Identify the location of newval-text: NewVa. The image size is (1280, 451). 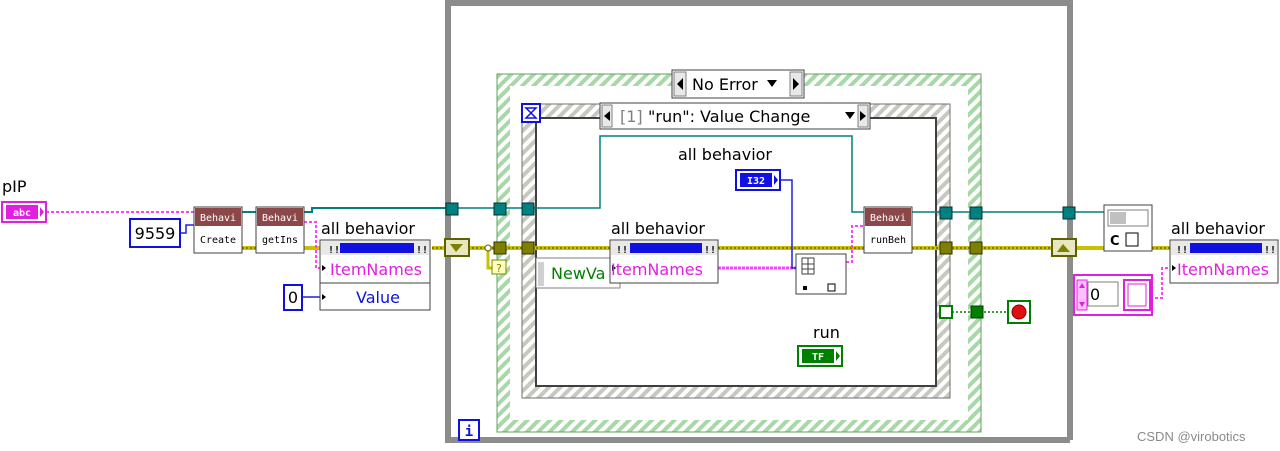
(578, 273).